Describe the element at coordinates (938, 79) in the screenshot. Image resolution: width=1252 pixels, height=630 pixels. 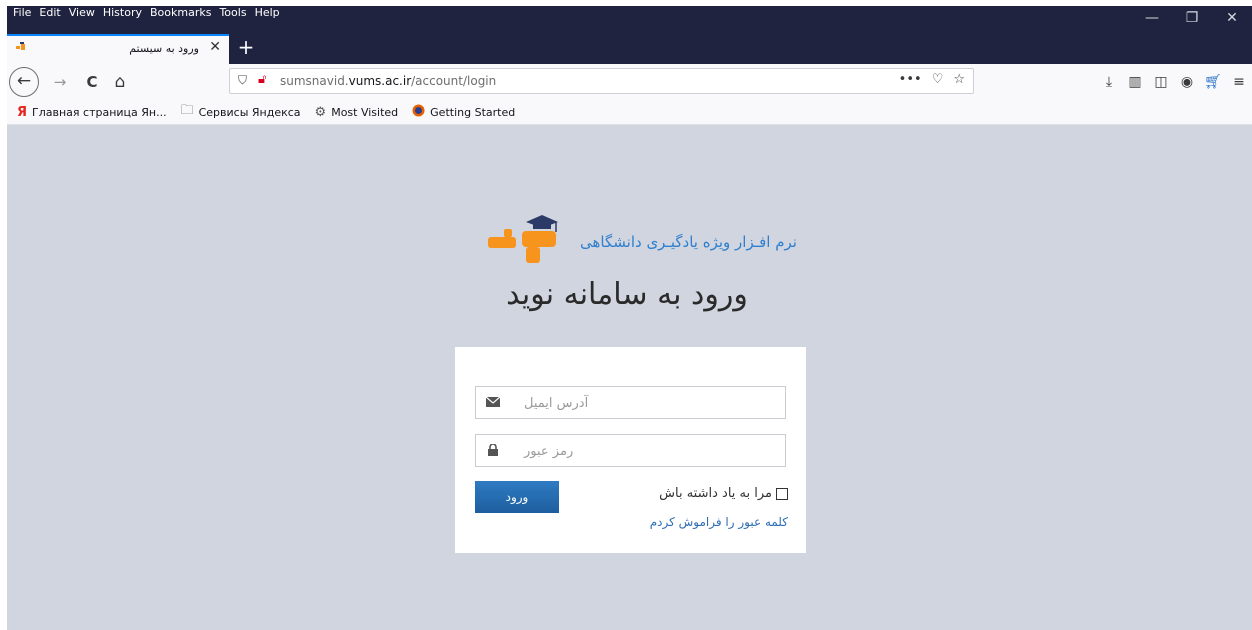
I see `pocket-icon: ♡` at that location.